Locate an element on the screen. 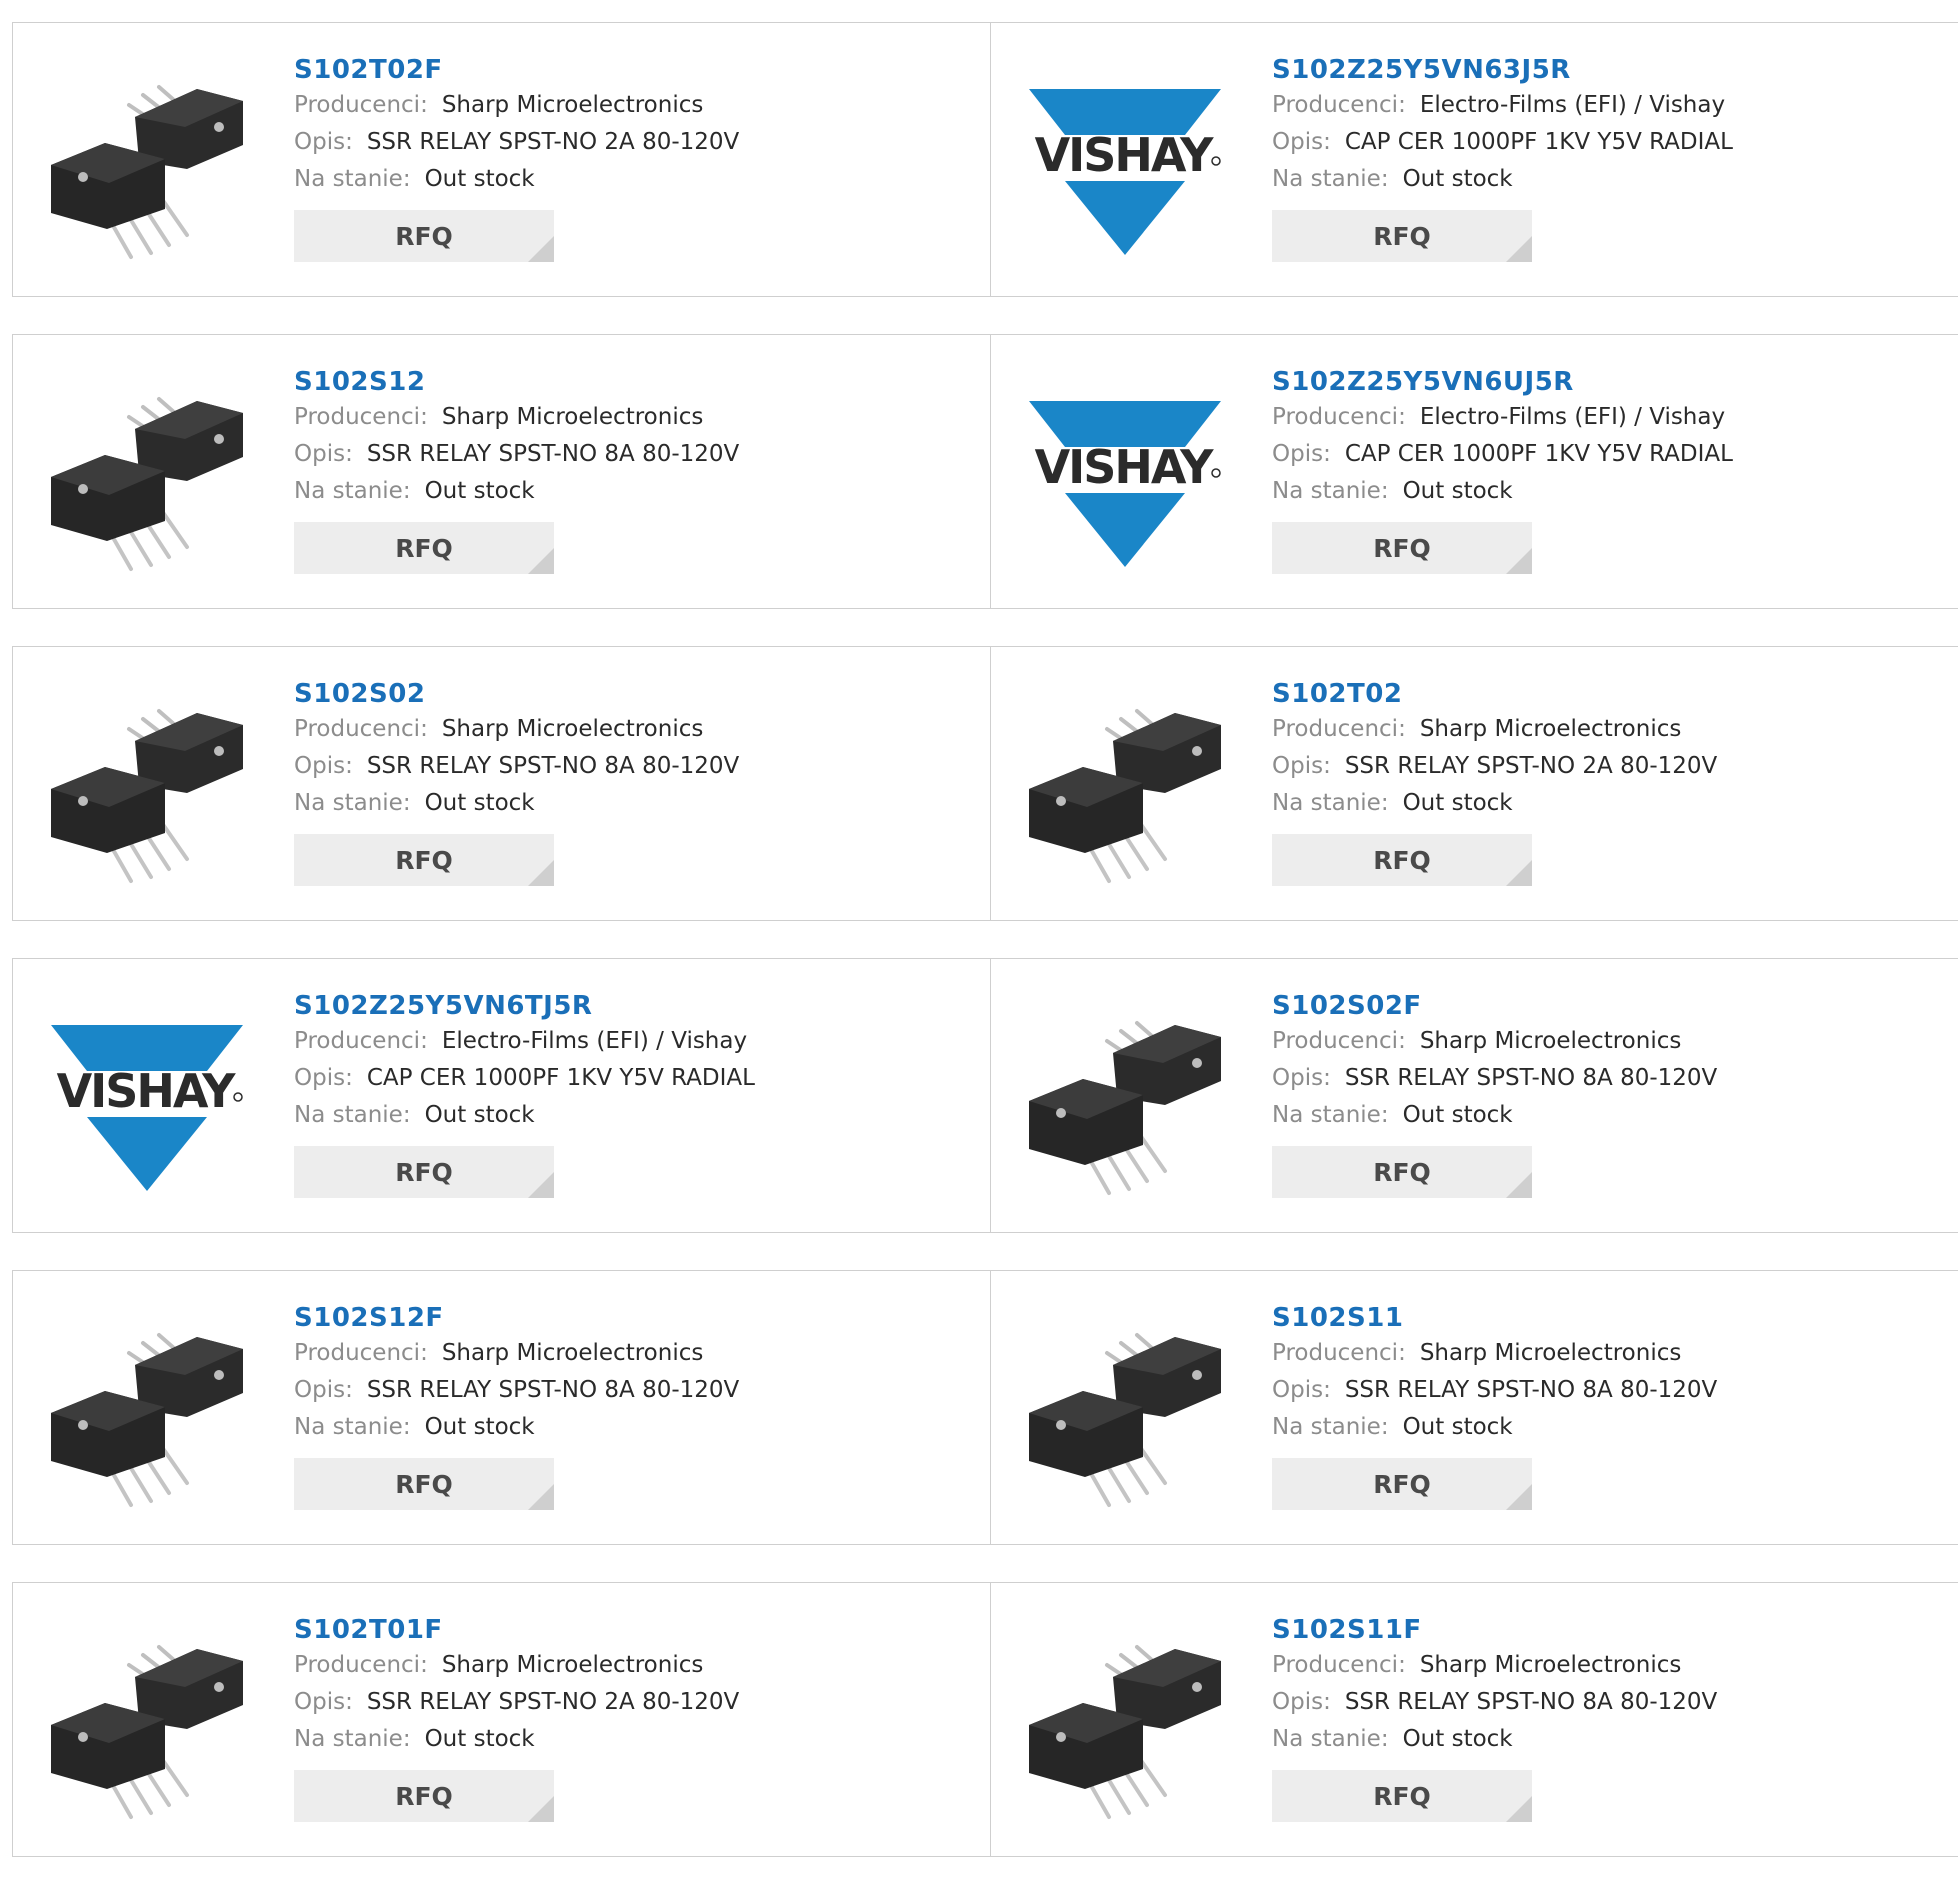  part-number-link: S102T02F is located at coordinates (516, 70).